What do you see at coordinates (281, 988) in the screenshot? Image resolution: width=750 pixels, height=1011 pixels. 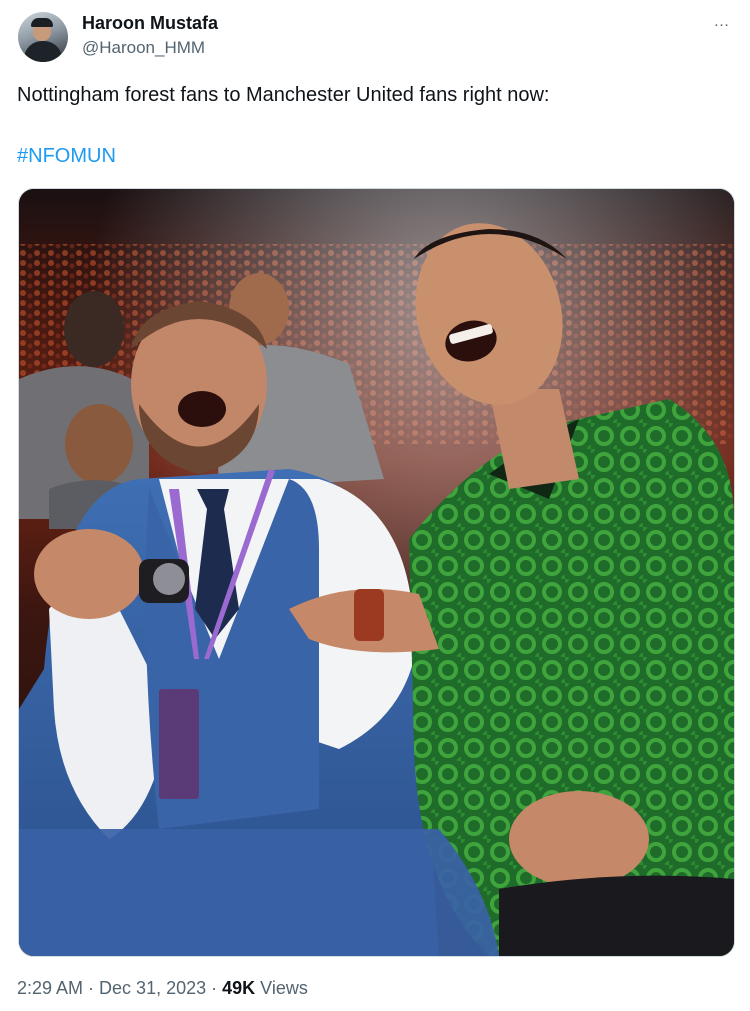 I see `views-label: Views` at bounding box center [281, 988].